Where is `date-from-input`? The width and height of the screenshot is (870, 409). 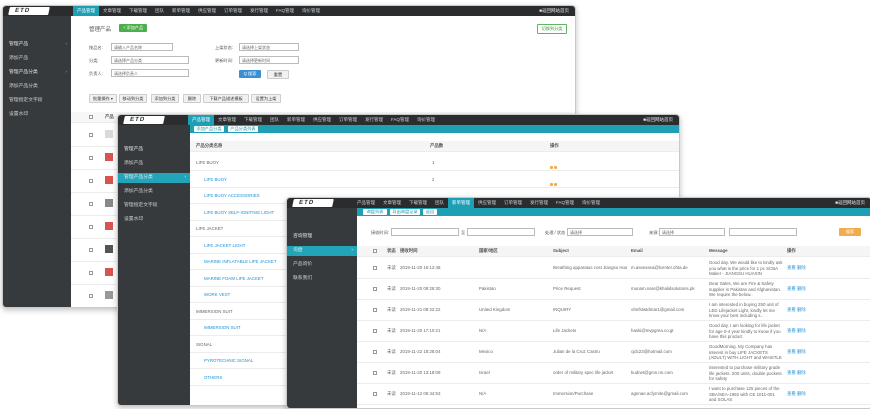
date-from-input is located at coordinates (425, 232).